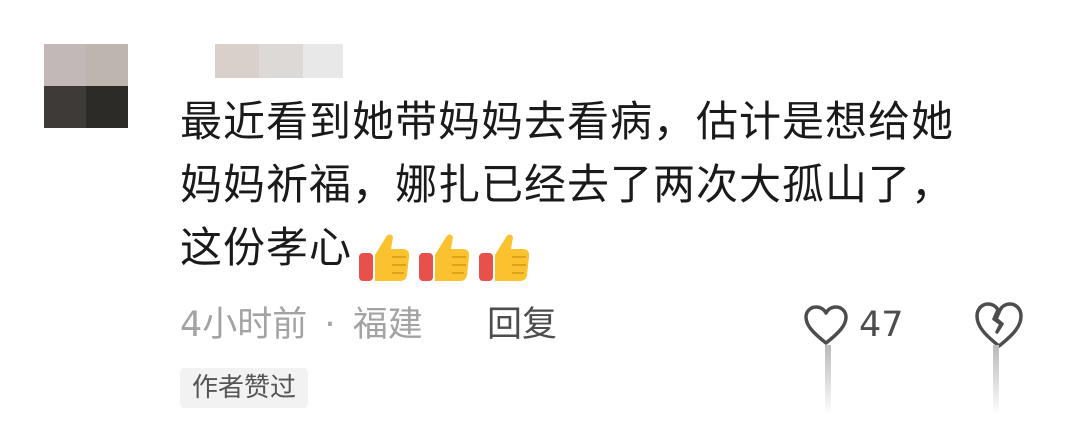  Describe the element at coordinates (387, 325) in the screenshot. I see `location: 福建` at that location.